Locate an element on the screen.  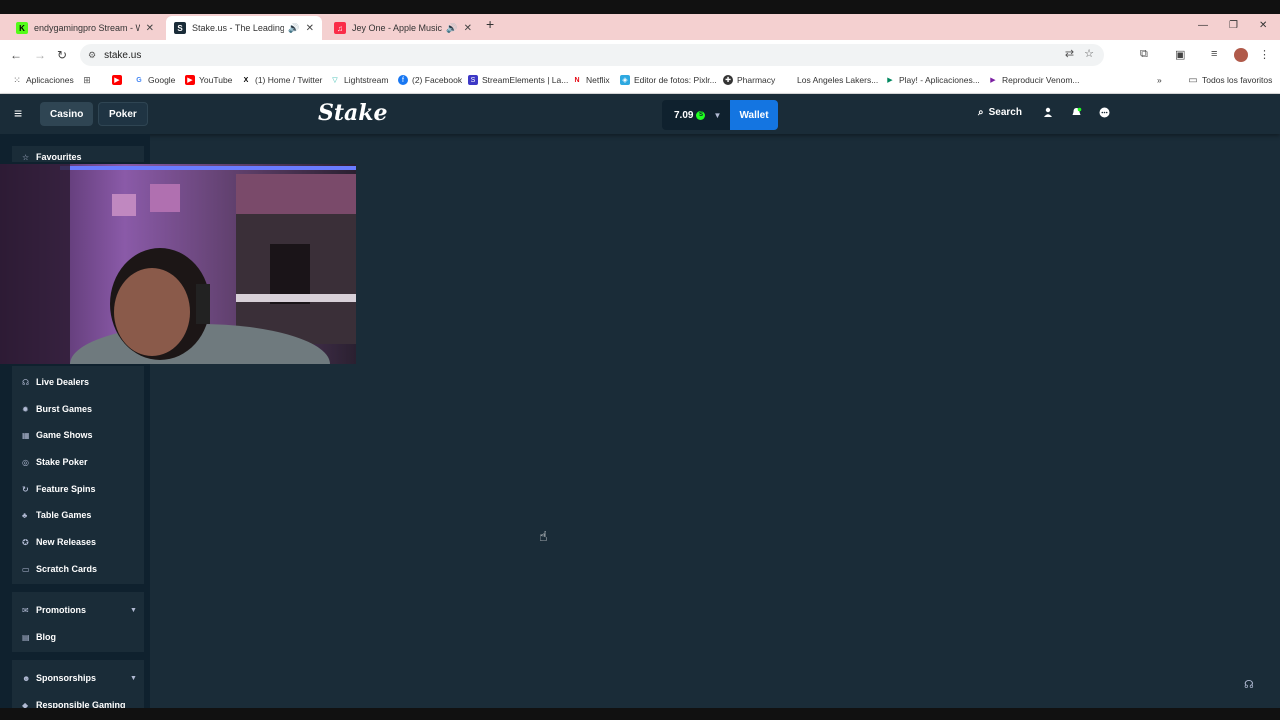
netflix-icon: N is located at coordinates (577, 80).